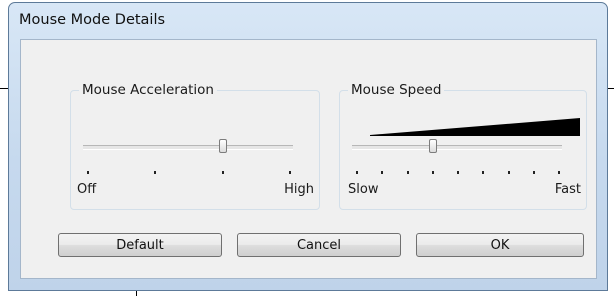  I want to click on acceleration-max-label: High, so click(299, 189).